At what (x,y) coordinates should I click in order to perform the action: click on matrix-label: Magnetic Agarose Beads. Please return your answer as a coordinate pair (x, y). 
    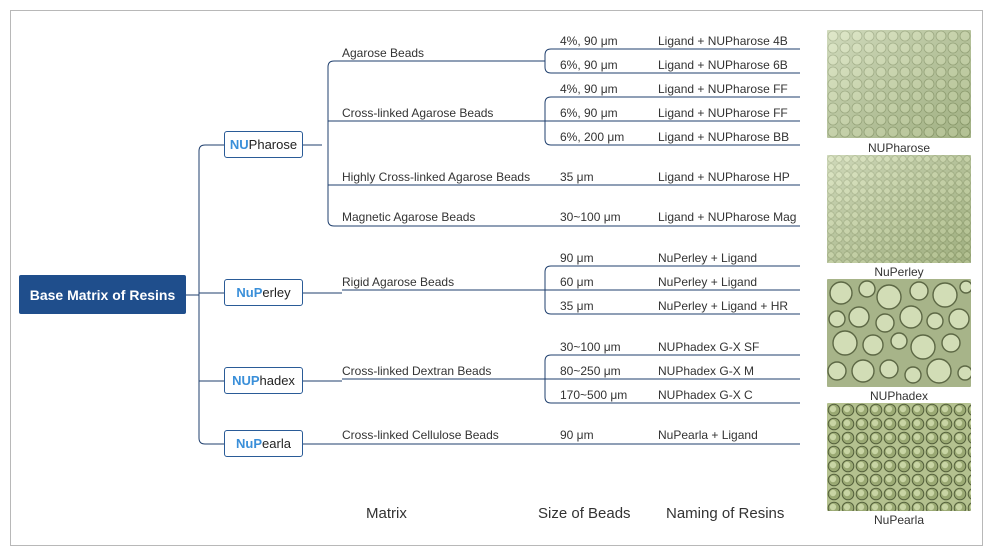
    Looking at the image, I should click on (409, 217).